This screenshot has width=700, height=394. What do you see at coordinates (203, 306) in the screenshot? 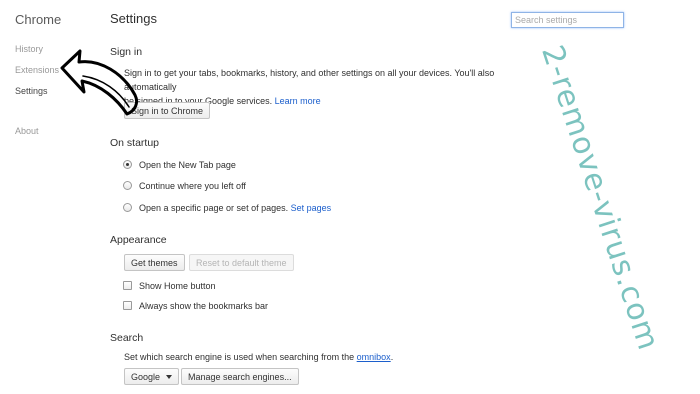
I see `show-bookmarks-label: Always show the bookmarks bar` at bounding box center [203, 306].